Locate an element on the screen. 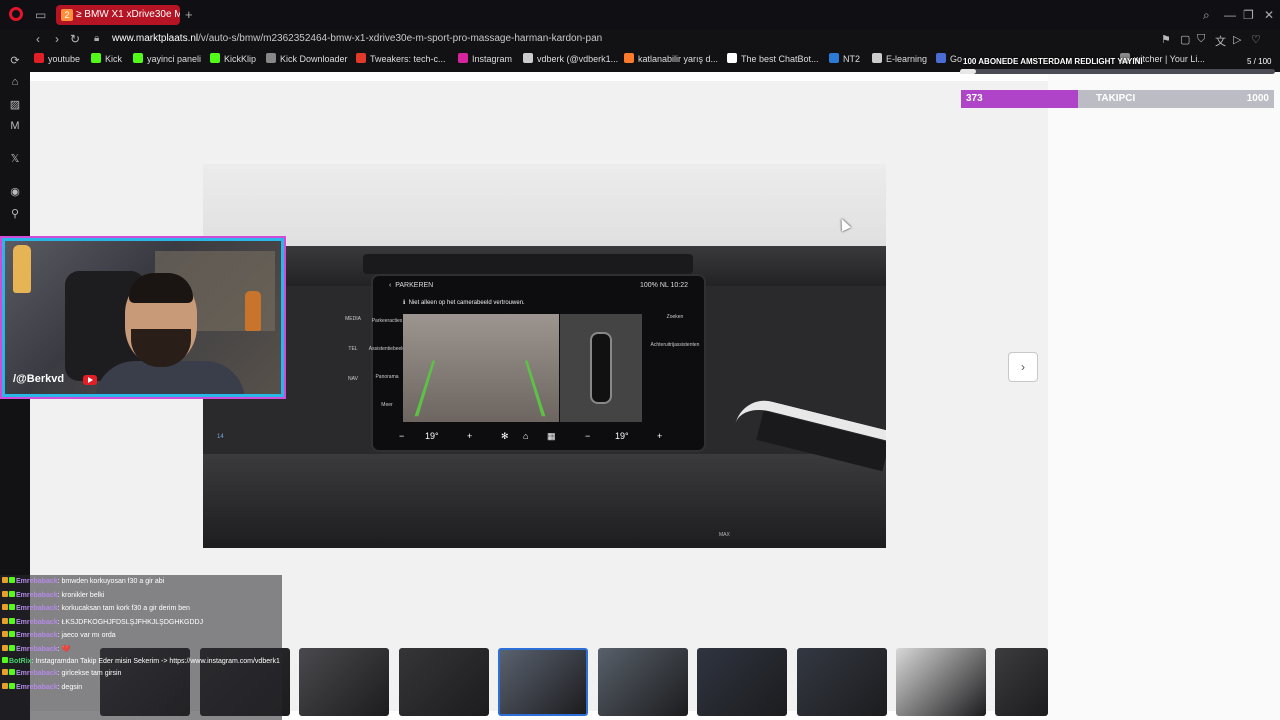 The image size is (1280, 720). tweakers-icon is located at coordinates (361, 58).